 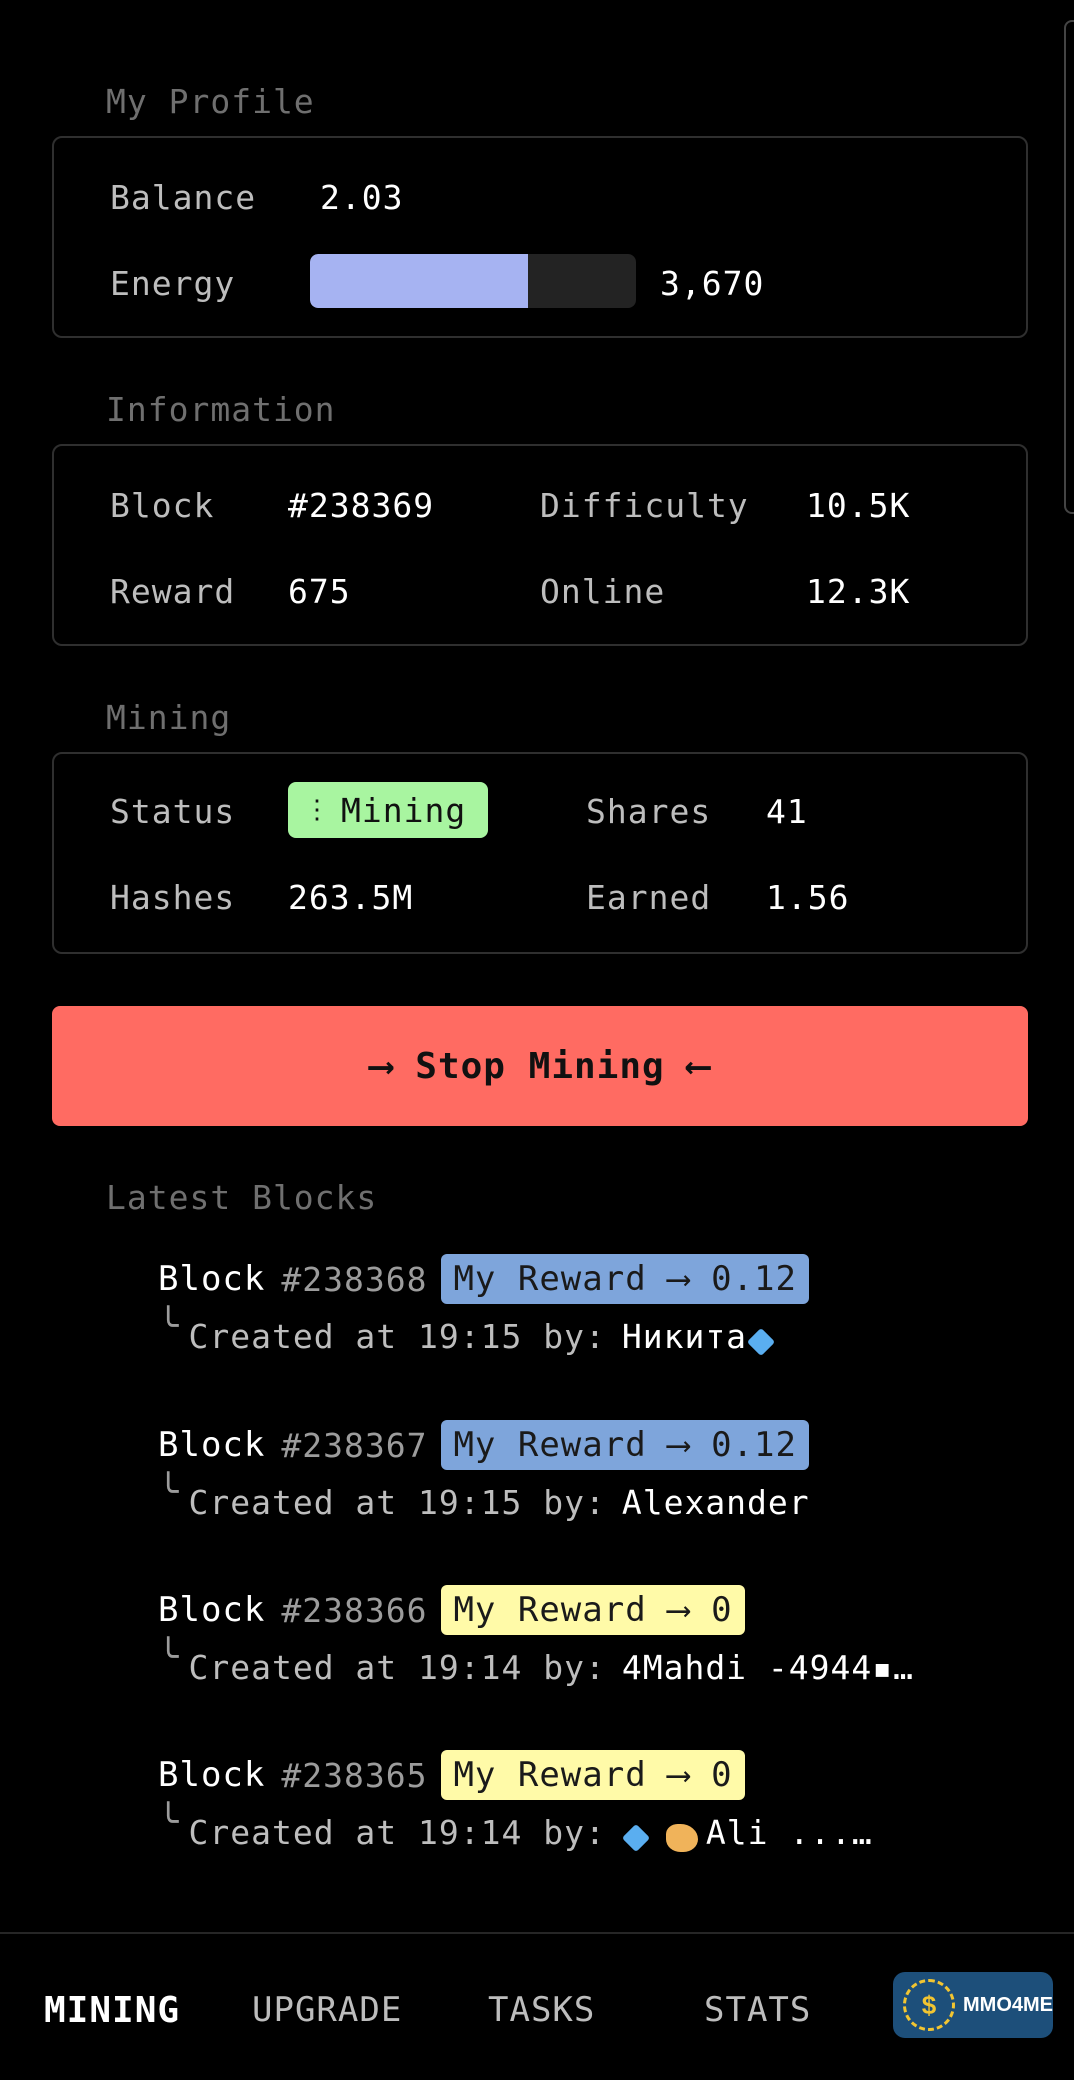 I want to click on earned-value: 1.56, so click(x=808, y=897).